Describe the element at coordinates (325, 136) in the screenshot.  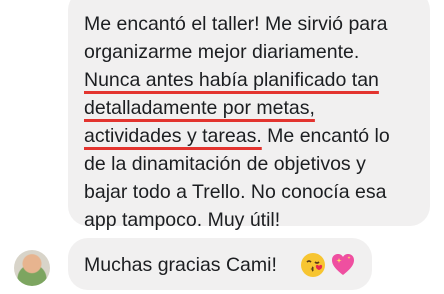
I see `message-line-5-tail: Me encantó lo` at that location.